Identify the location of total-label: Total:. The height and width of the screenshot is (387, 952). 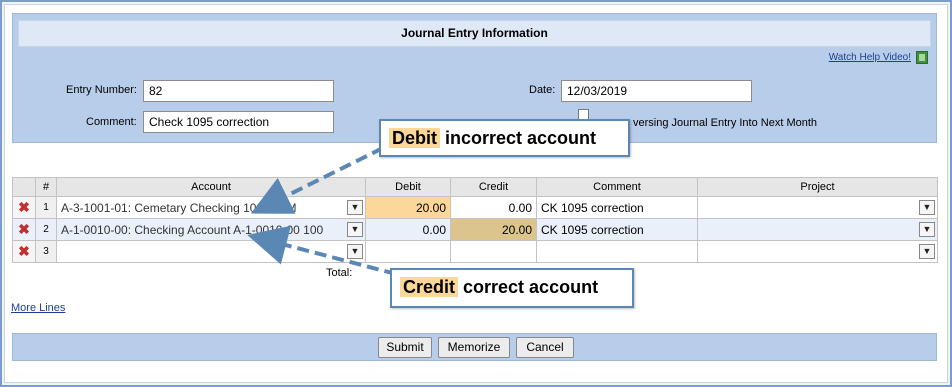
(339, 273).